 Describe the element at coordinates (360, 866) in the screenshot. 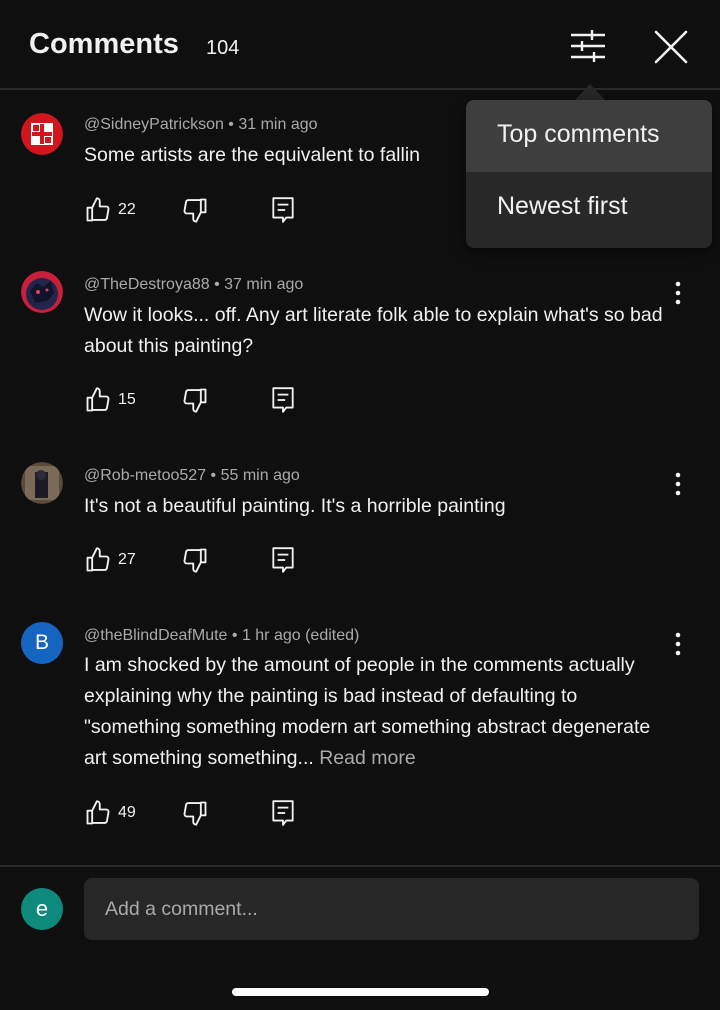

I see `footer-divider` at that location.